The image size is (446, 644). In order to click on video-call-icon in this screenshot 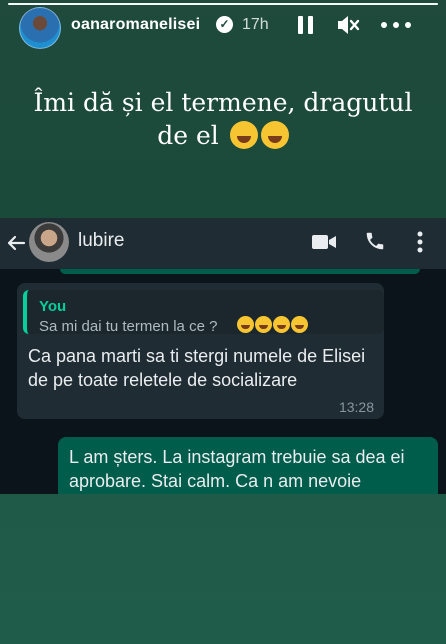, I will do `click(324, 242)`.